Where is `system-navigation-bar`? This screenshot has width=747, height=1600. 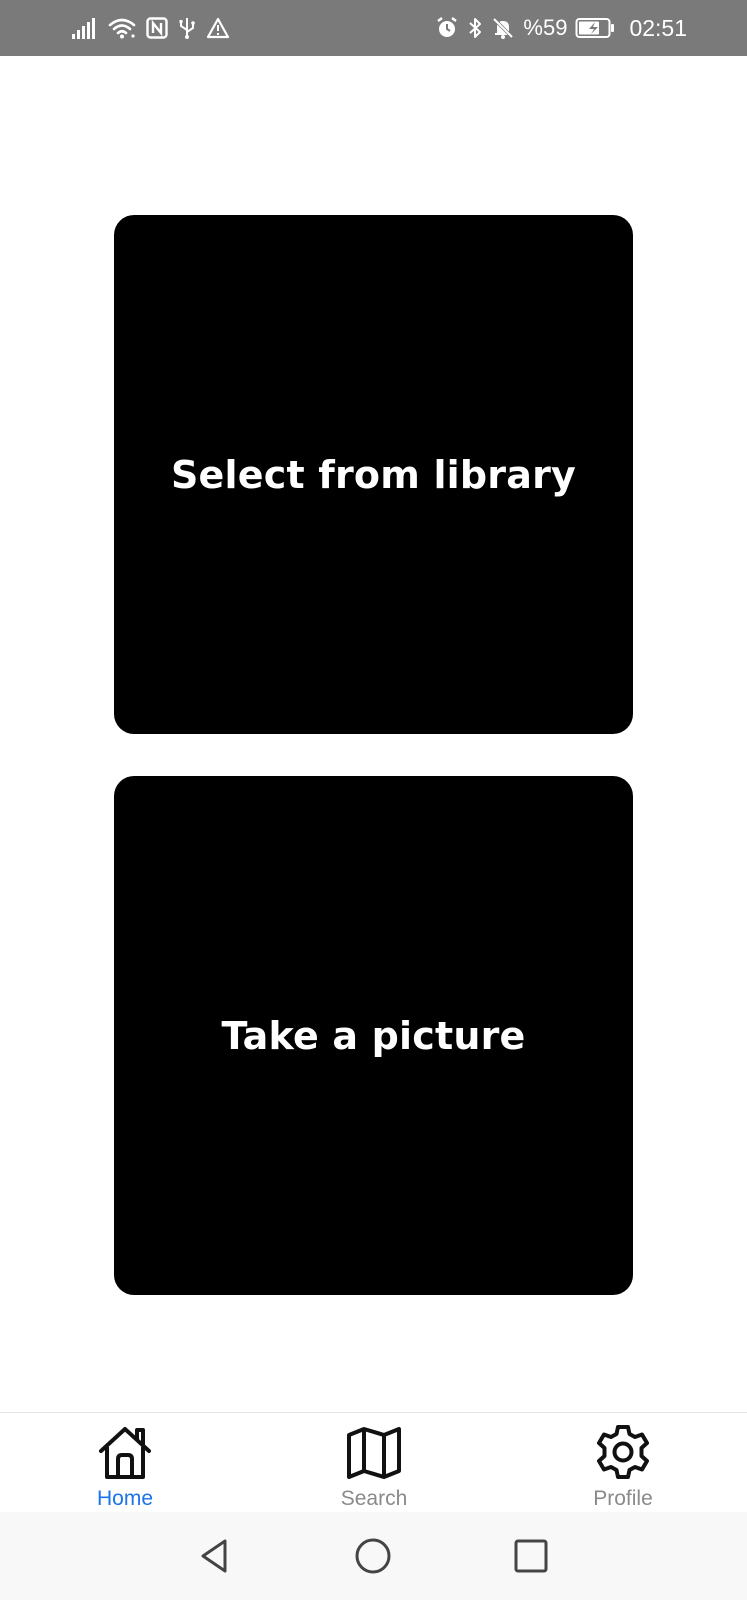 system-navigation-bar is located at coordinates (373, 1556).